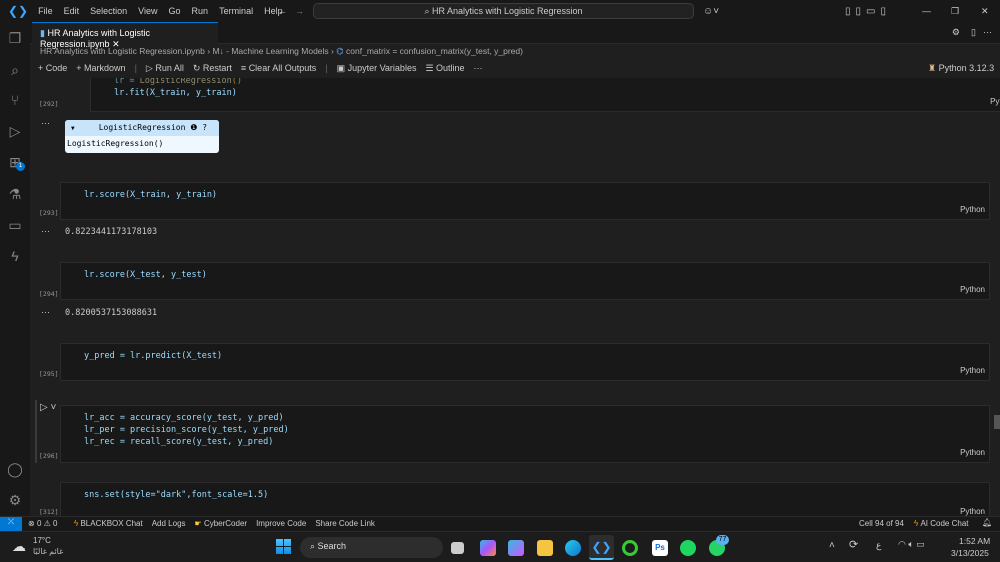 Image resolution: width=1000 pixels, height=562 pixels. What do you see at coordinates (36, 431) in the screenshot?
I see `cell-focus-bar` at bounding box center [36, 431].